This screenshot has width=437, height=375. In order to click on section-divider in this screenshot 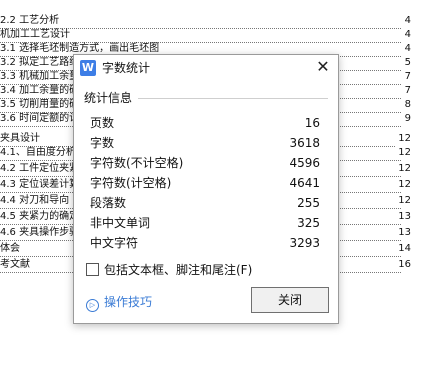, I will do `click(233, 98)`.